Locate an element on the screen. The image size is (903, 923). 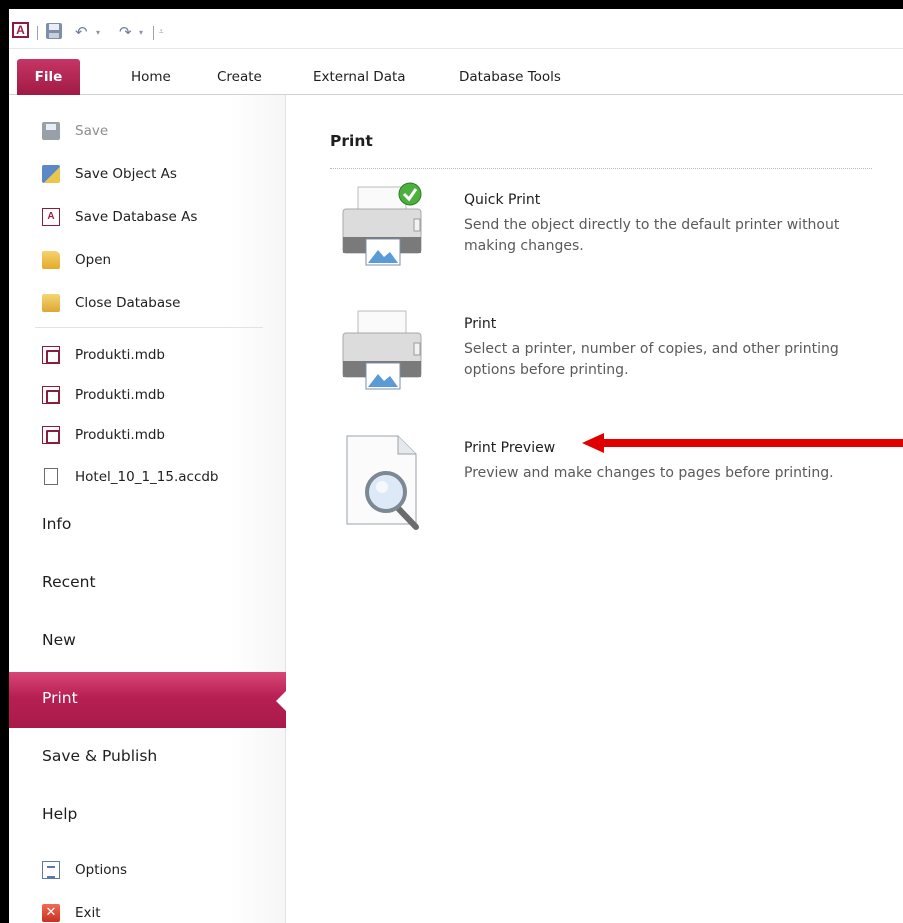
redo-icon: ↷ is located at coordinates (125, 32).